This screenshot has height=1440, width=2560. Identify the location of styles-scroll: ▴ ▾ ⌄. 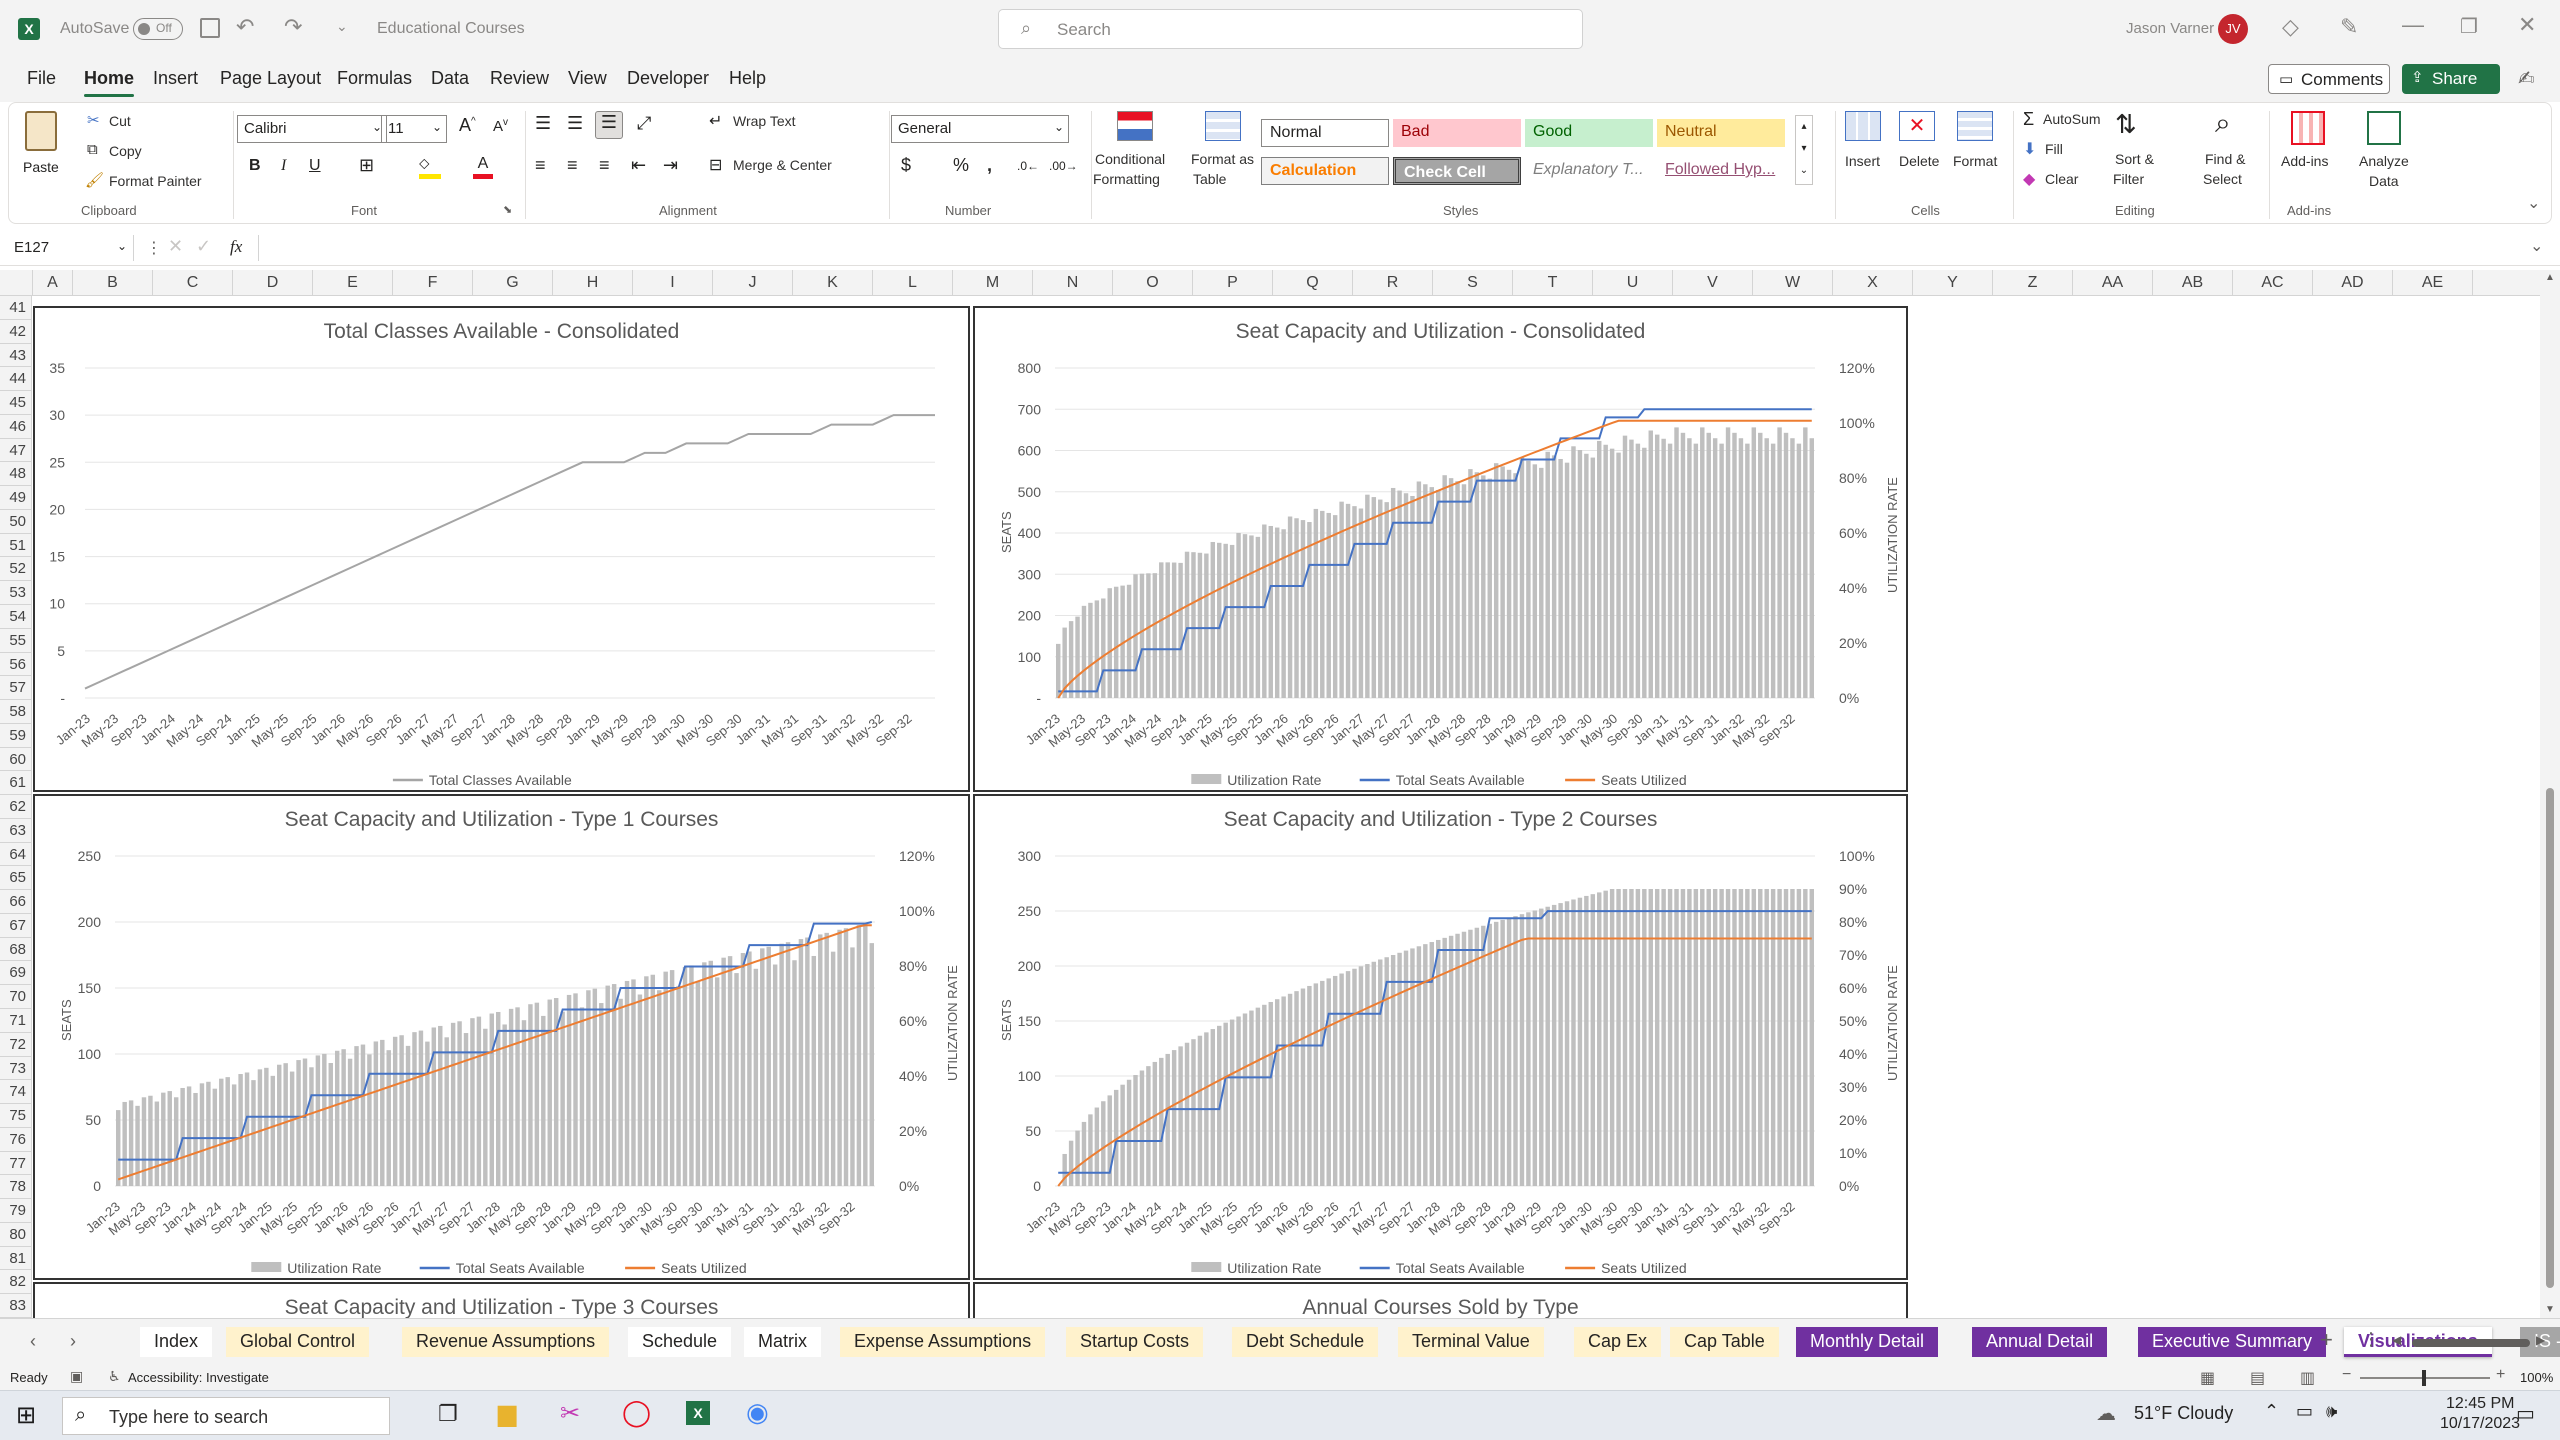
(1804, 150).